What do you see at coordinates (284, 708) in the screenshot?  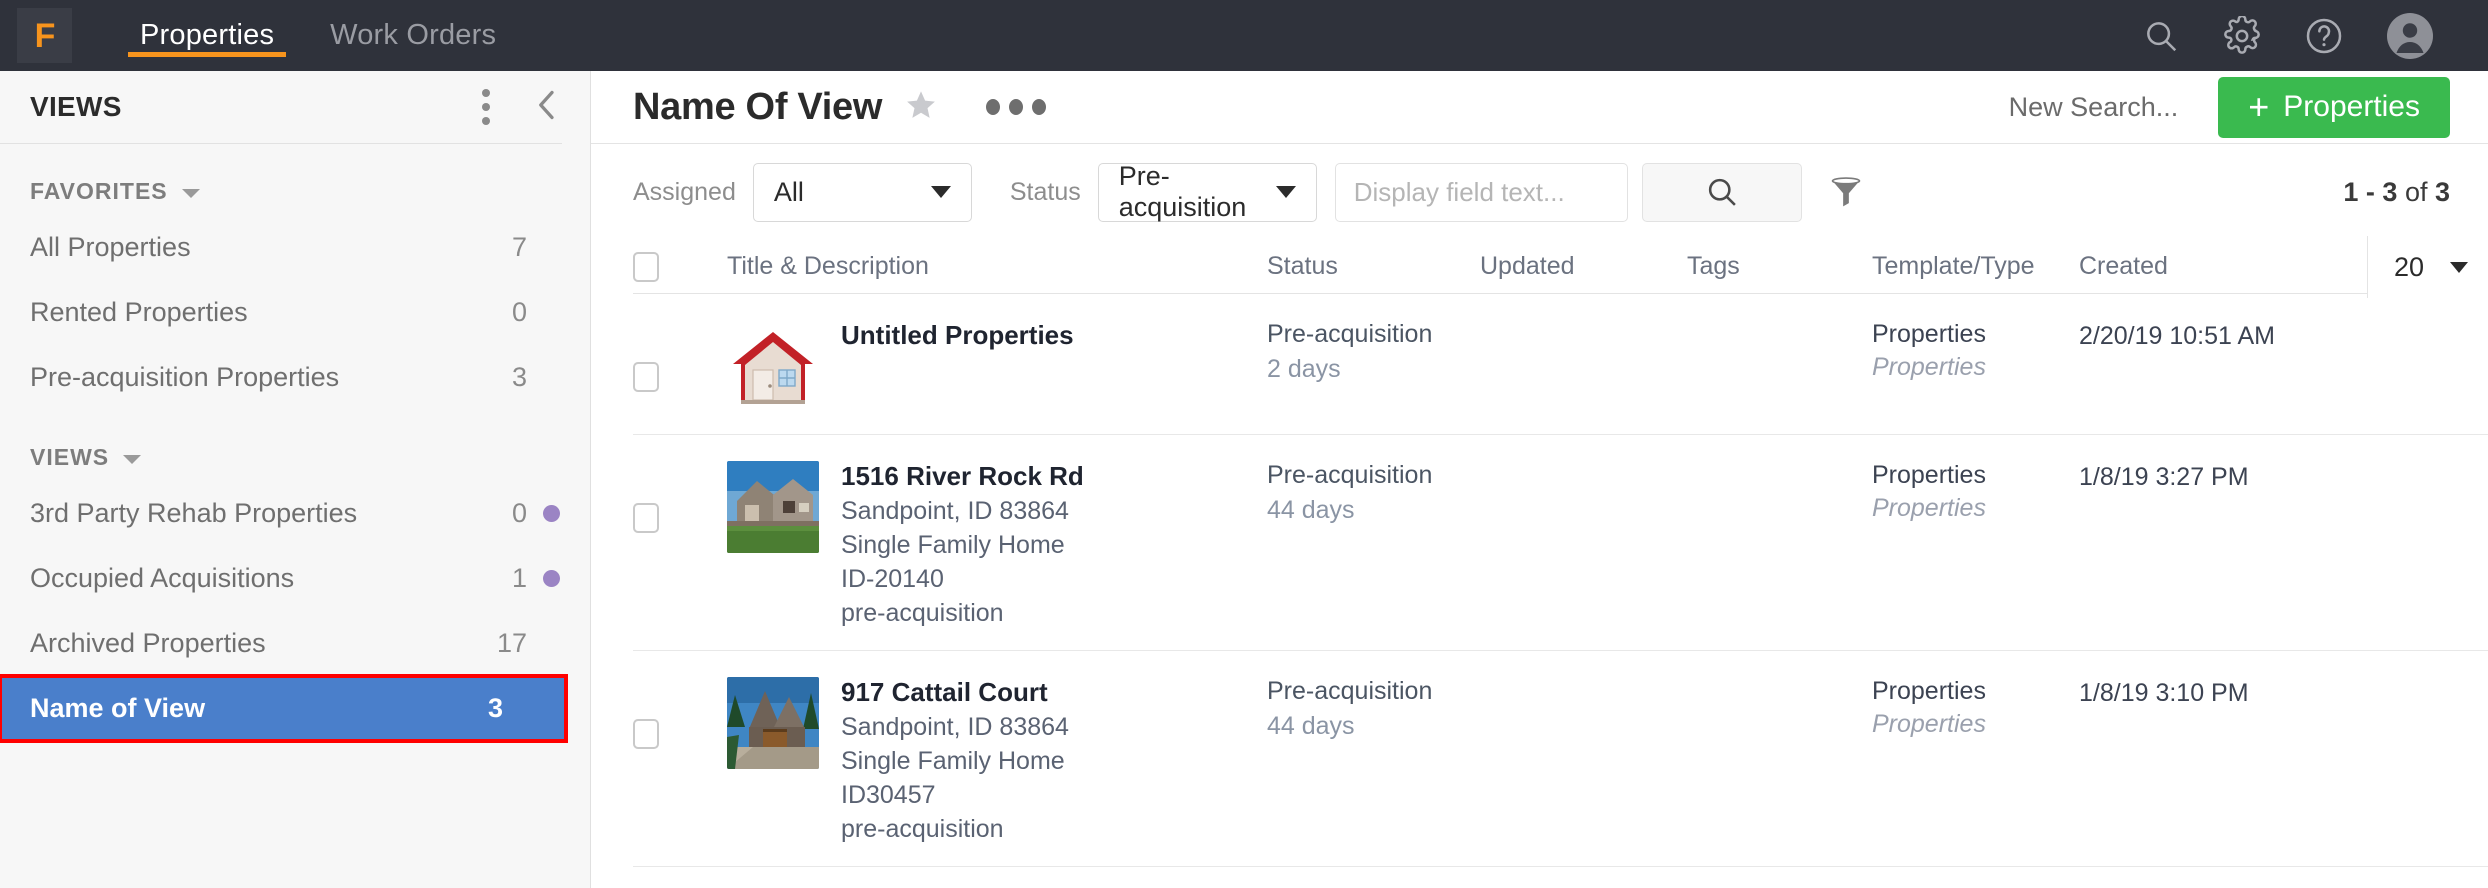 I see `sidebar-item-name-of-view: Name of View 3` at bounding box center [284, 708].